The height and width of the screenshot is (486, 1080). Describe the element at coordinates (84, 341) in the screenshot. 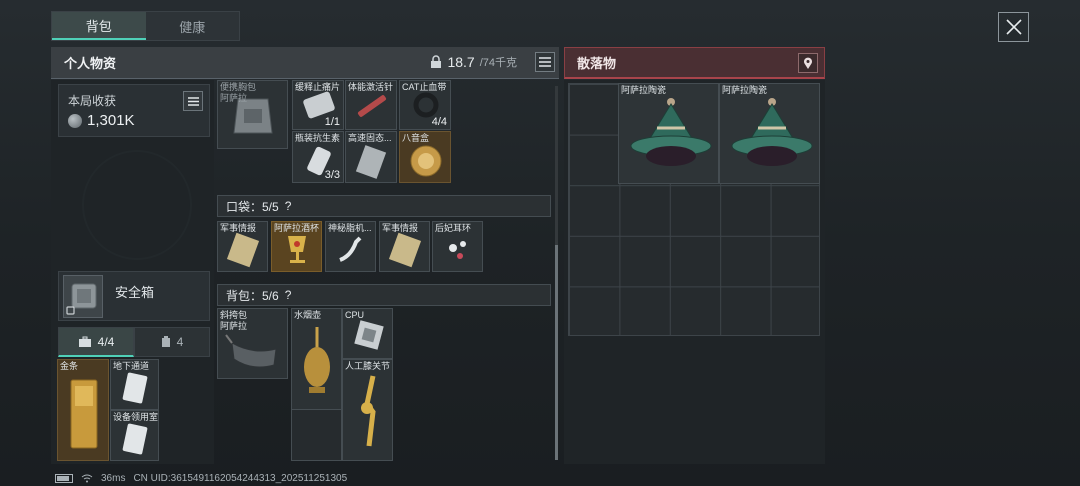

I see `briefcase-icon` at that location.